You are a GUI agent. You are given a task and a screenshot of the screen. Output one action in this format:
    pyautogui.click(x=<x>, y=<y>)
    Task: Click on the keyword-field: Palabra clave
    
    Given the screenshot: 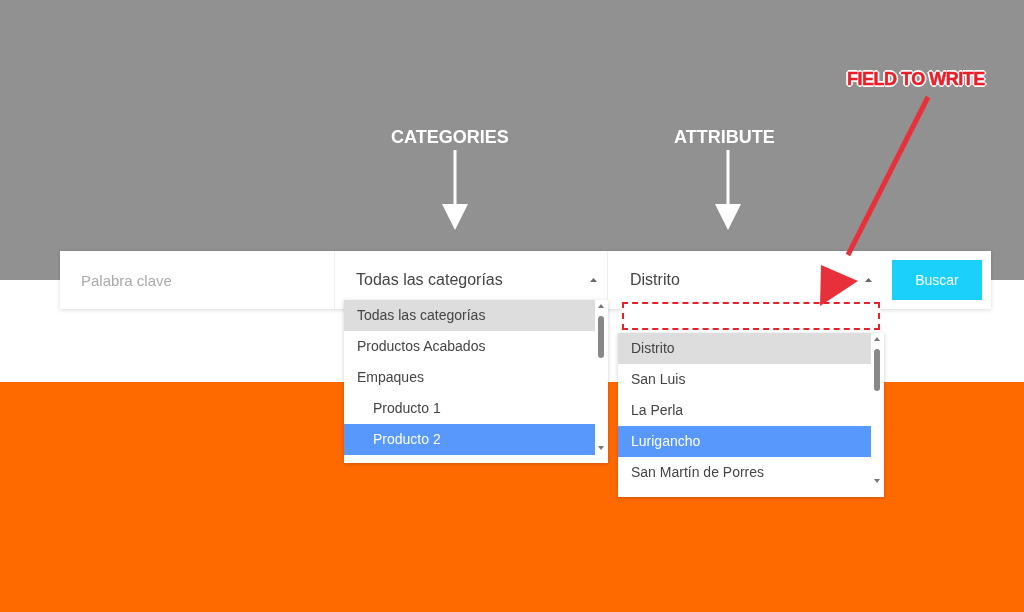 What is the action you would take?
    pyautogui.click(x=197, y=280)
    